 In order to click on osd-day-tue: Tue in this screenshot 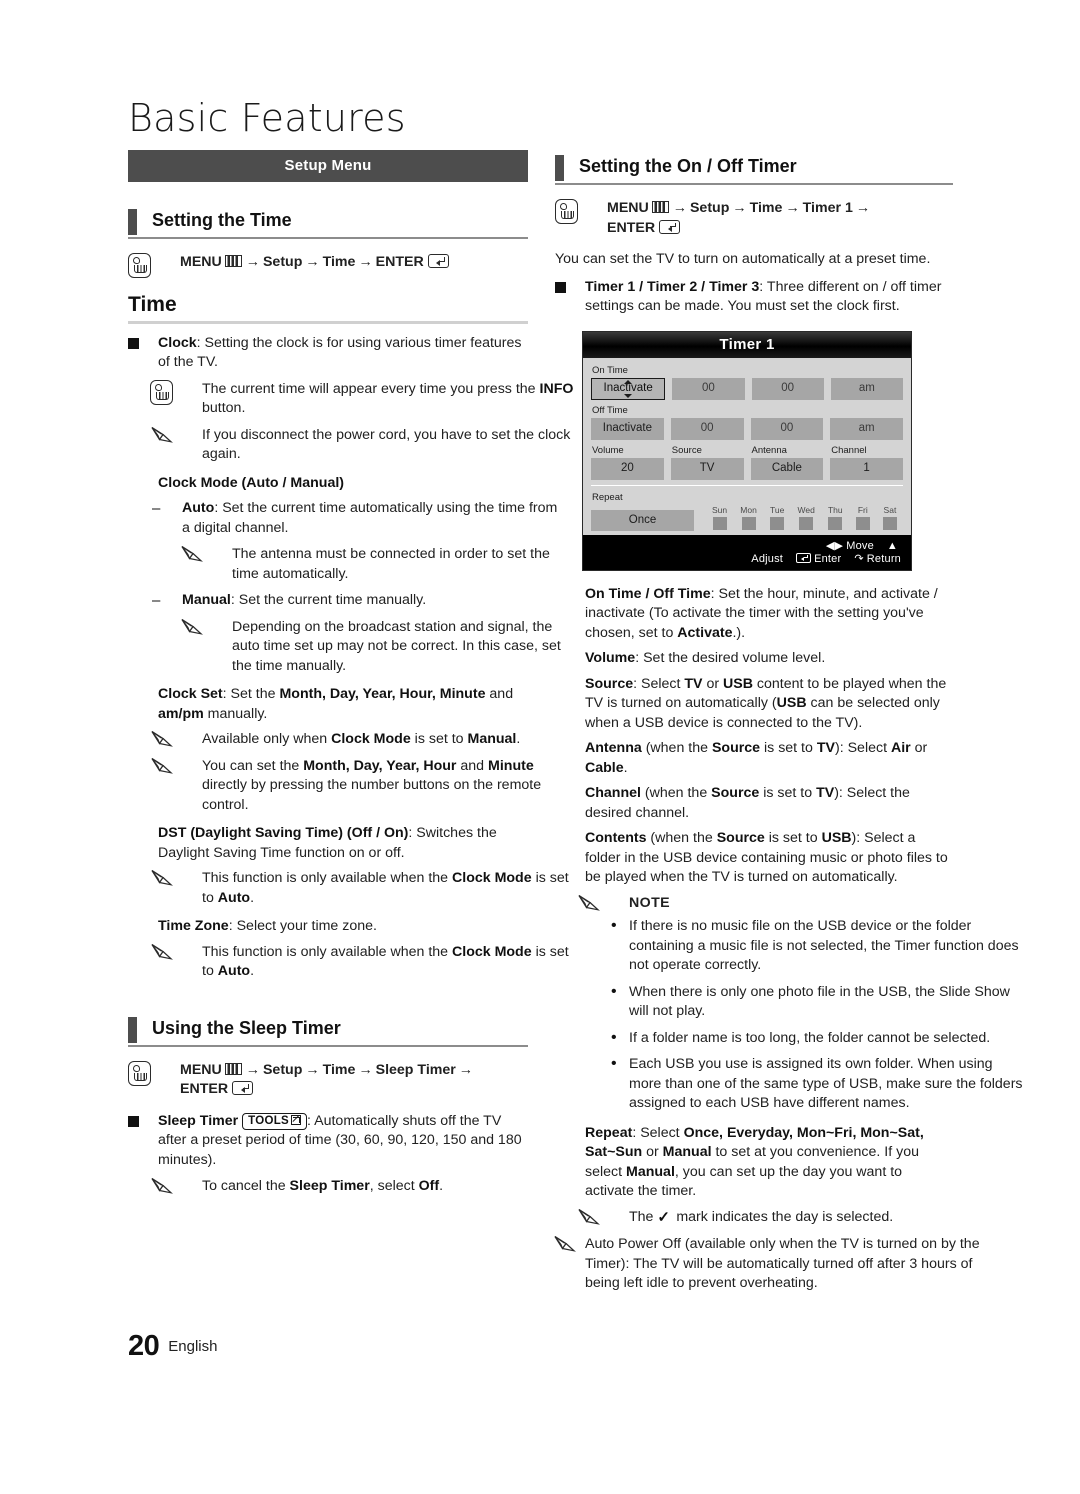, I will do `click(777, 517)`.